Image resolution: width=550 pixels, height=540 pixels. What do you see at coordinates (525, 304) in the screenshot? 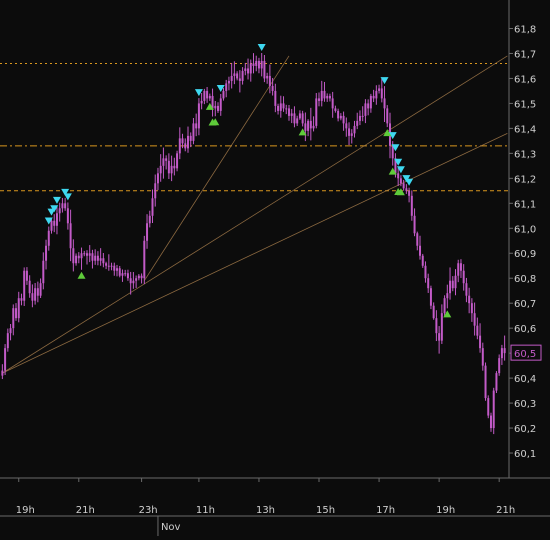
I see `y-tick-label: 60,7` at bounding box center [525, 304].